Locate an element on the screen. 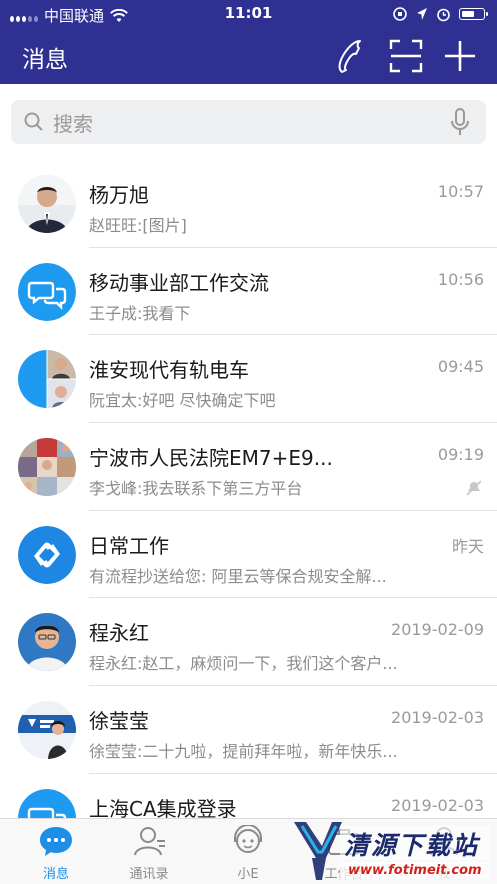 Image resolution: width=497 pixels, height=884 pixels. orientation-lock-icon is located at coordinates (400, 14).